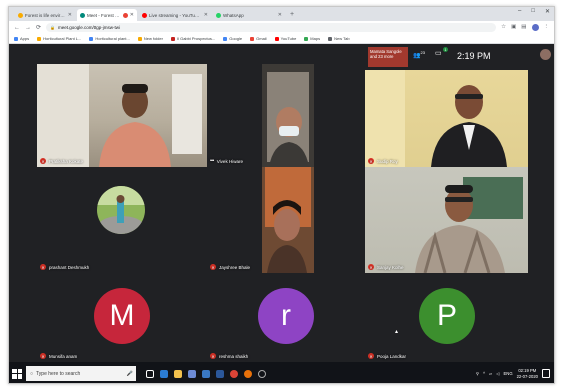 The image size is (563, 390). I want to click on self-avatar, so click(545, 54).